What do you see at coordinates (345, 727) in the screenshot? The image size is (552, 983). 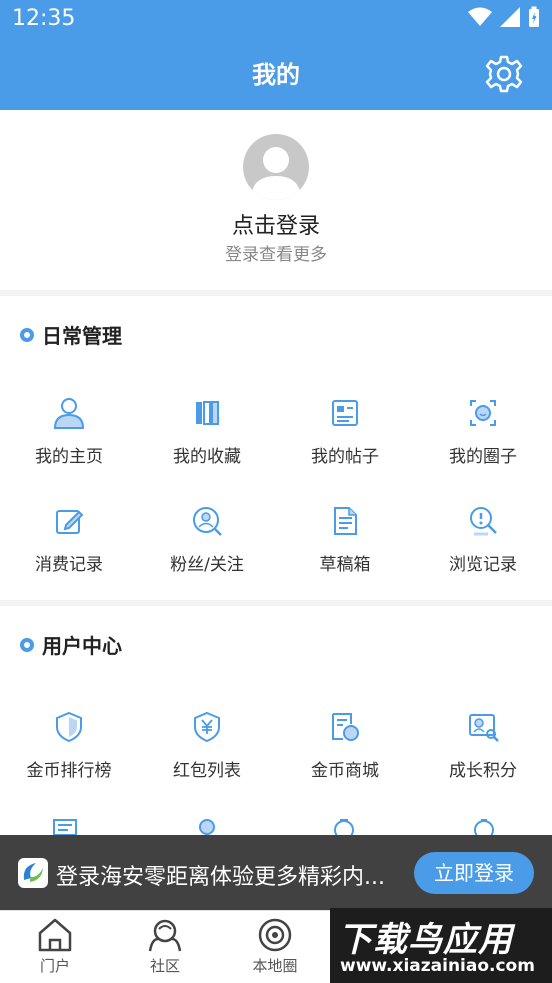 I see `store-icon` at bounding box center [345, 727].